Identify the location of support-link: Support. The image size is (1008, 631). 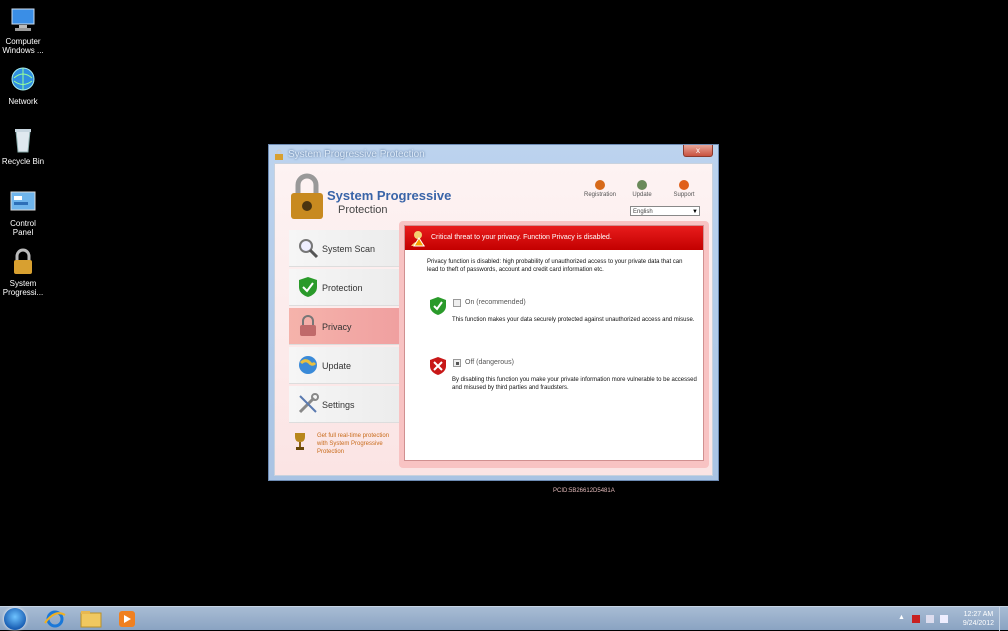
(684, 189).